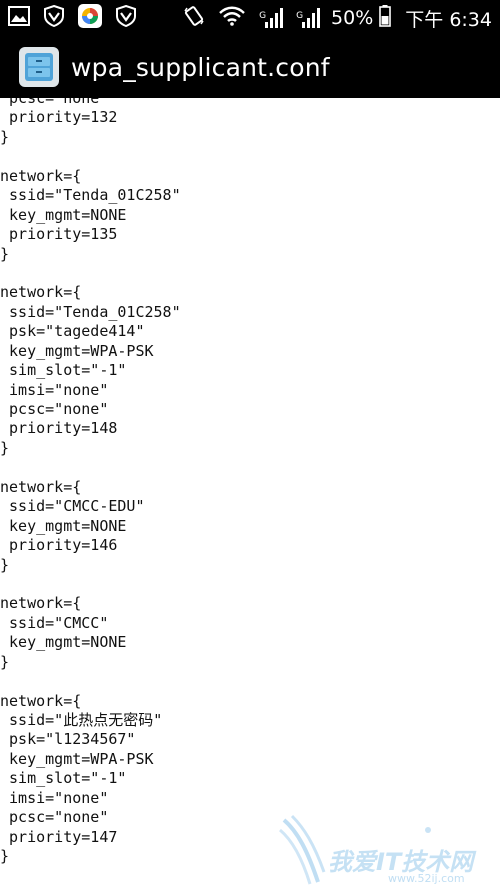 Image resolution: width=500 pixels, height=889 pixels. Describe the element at coordinates (72, 331) in the screenshot. I see `config-line: psk="tagede414"` at that location.